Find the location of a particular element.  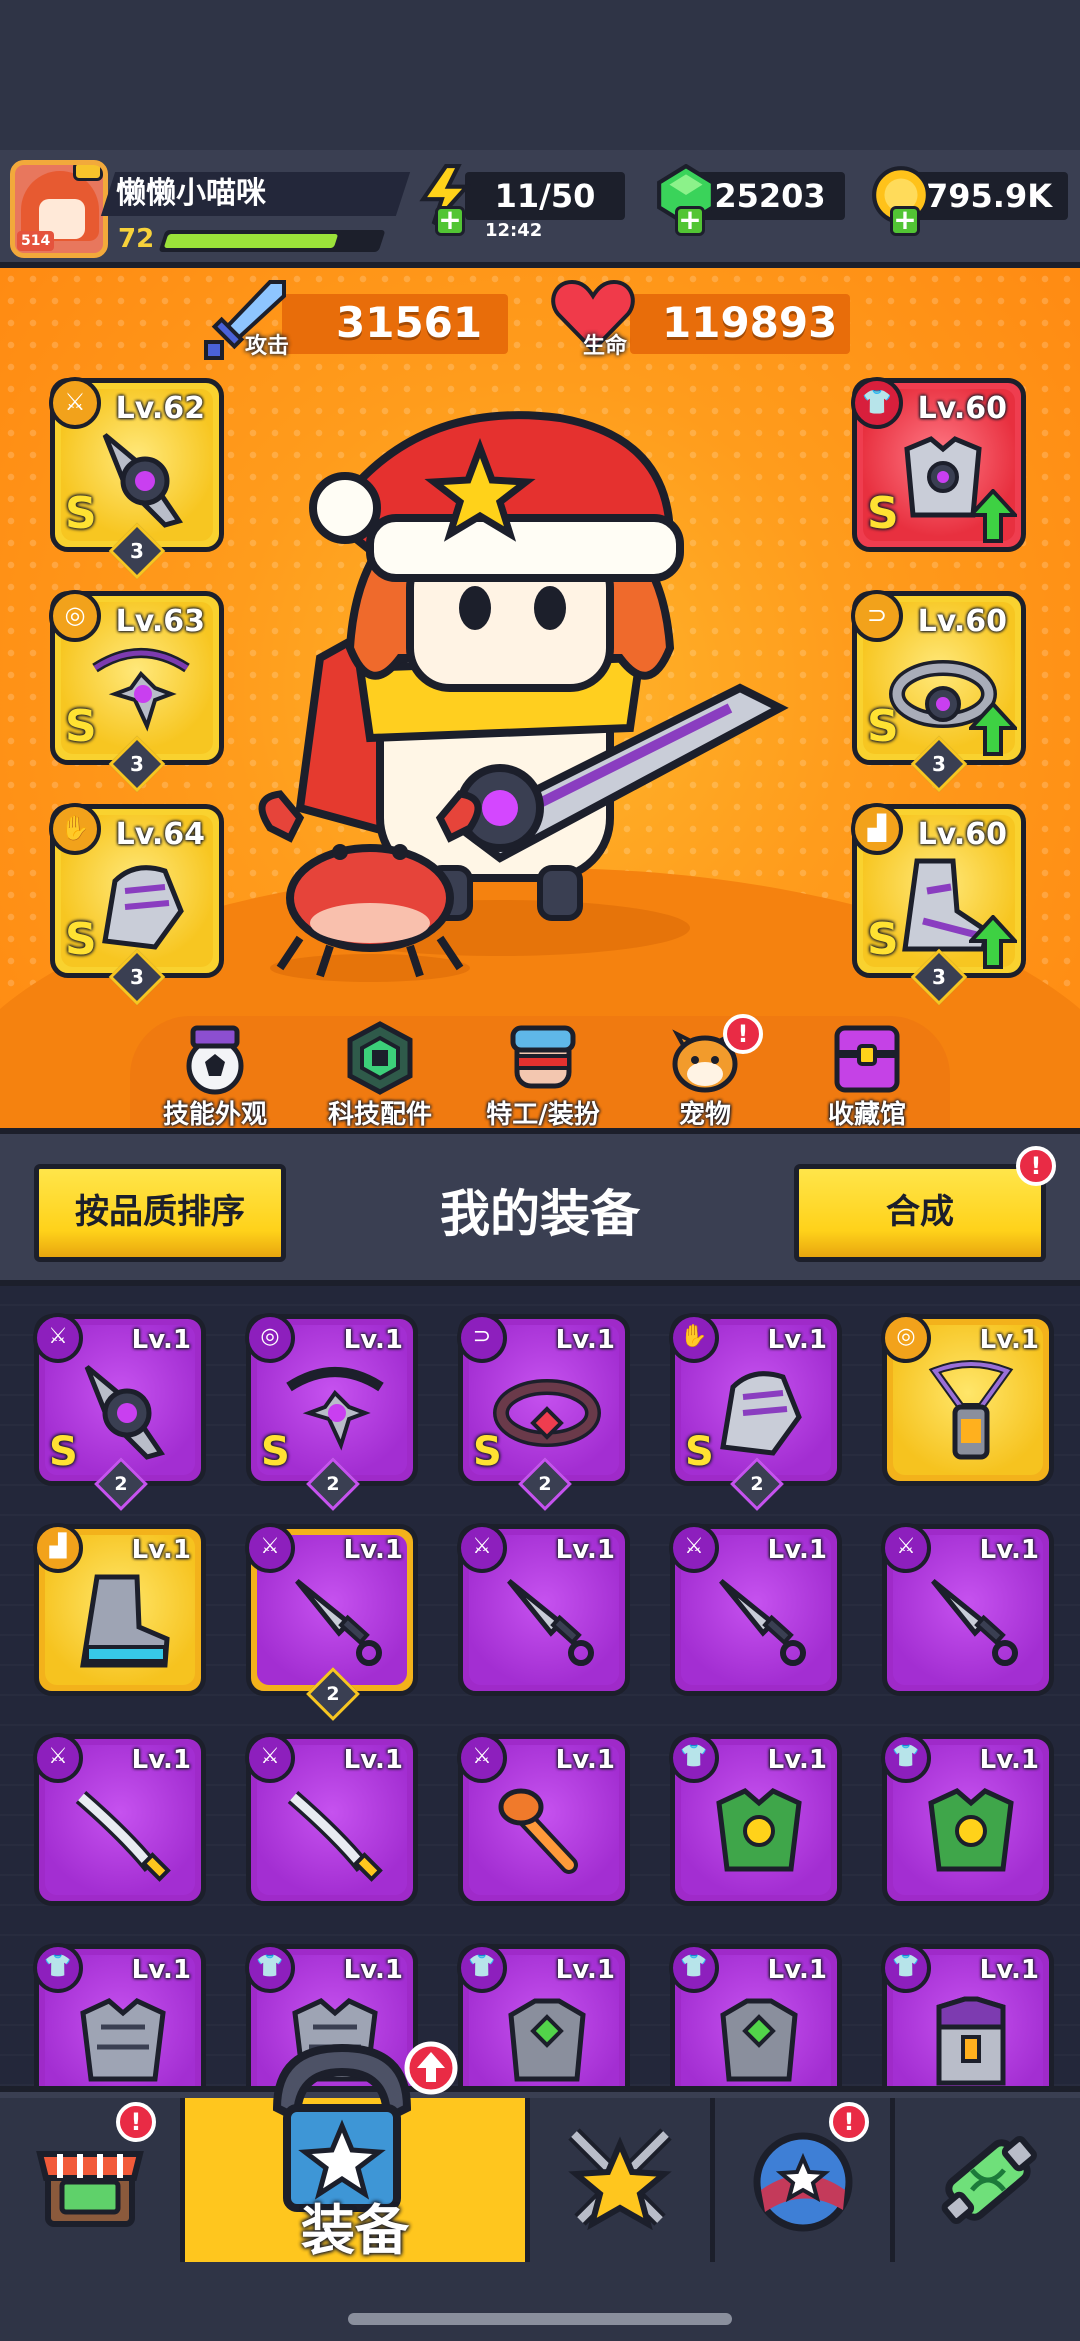

equipped-necklace-slot: ◎ Lv.63 S 3 is located at coordinates (136, 691).